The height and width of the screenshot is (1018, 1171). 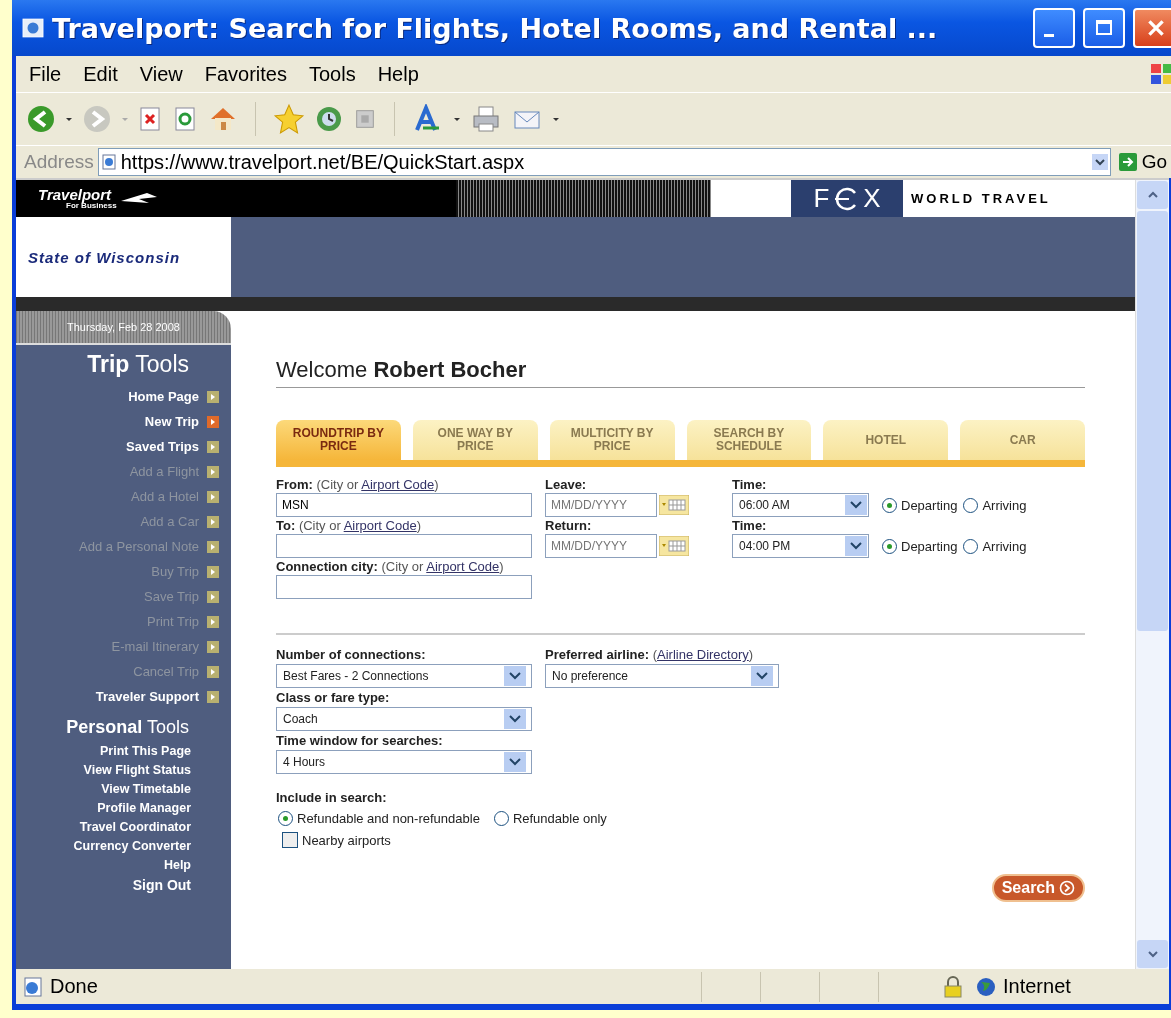 I want to click on agency-tagline: WORLD TRAVEL, so click(x=1019, y=198).